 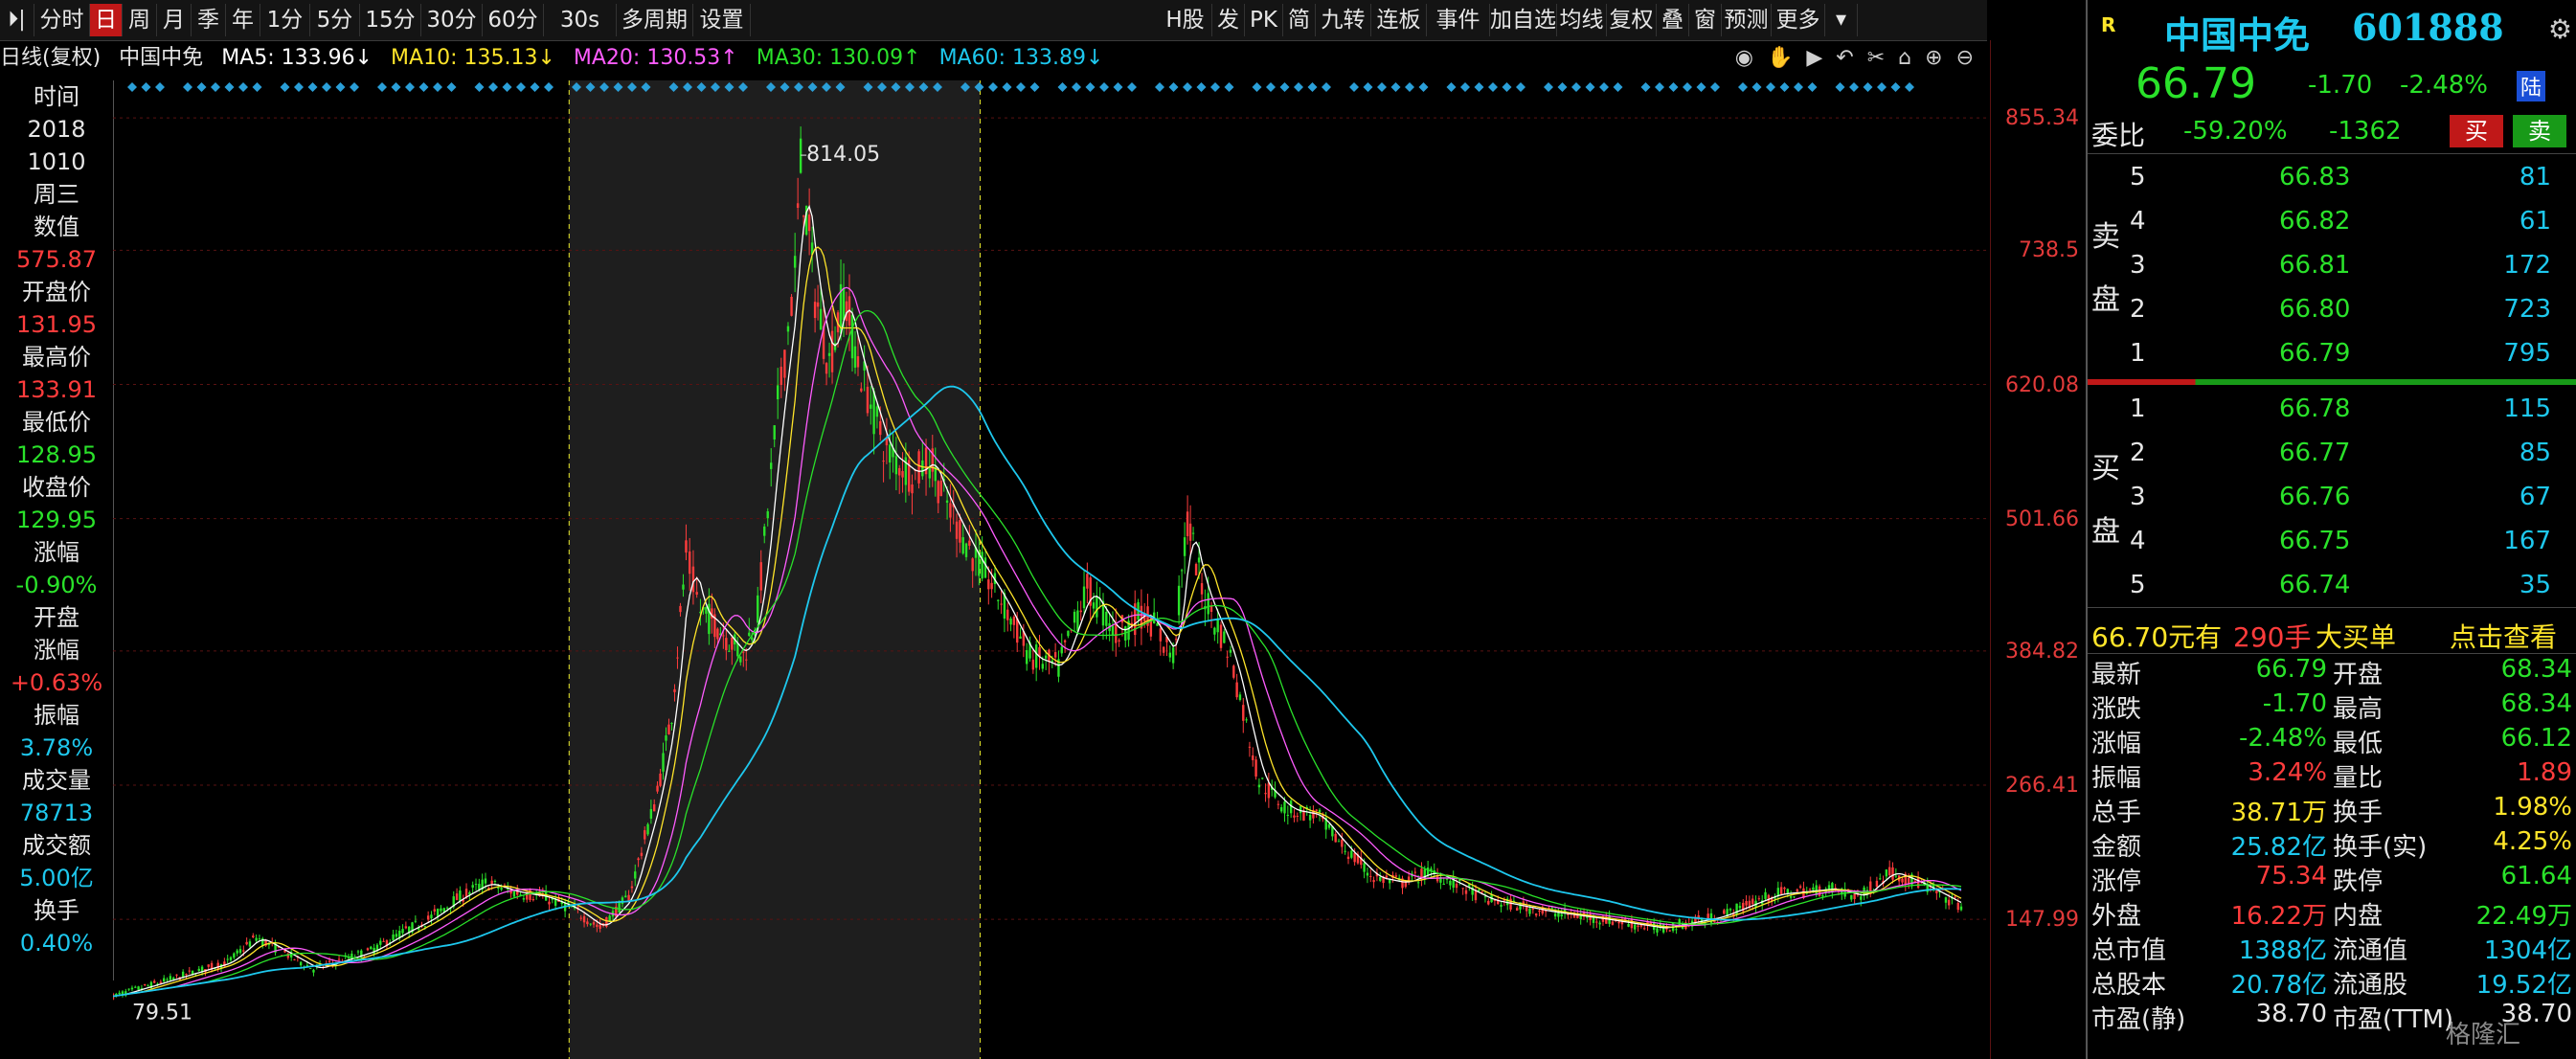 I want to click on period-tab-7: 5分, so click(x=335, y=20).